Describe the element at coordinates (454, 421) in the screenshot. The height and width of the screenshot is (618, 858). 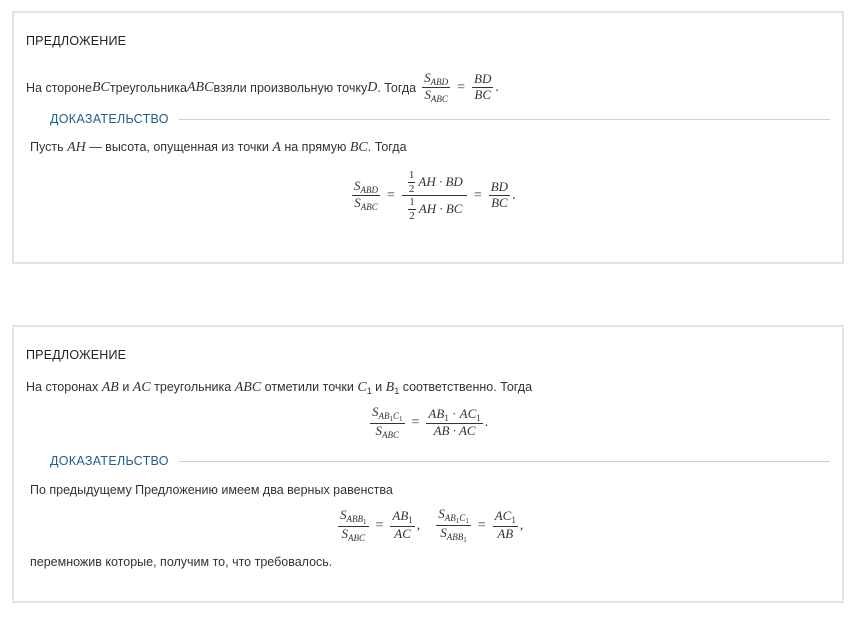
I see `rhs-fraction: AB1 · AC1 AB · AC` at that location.